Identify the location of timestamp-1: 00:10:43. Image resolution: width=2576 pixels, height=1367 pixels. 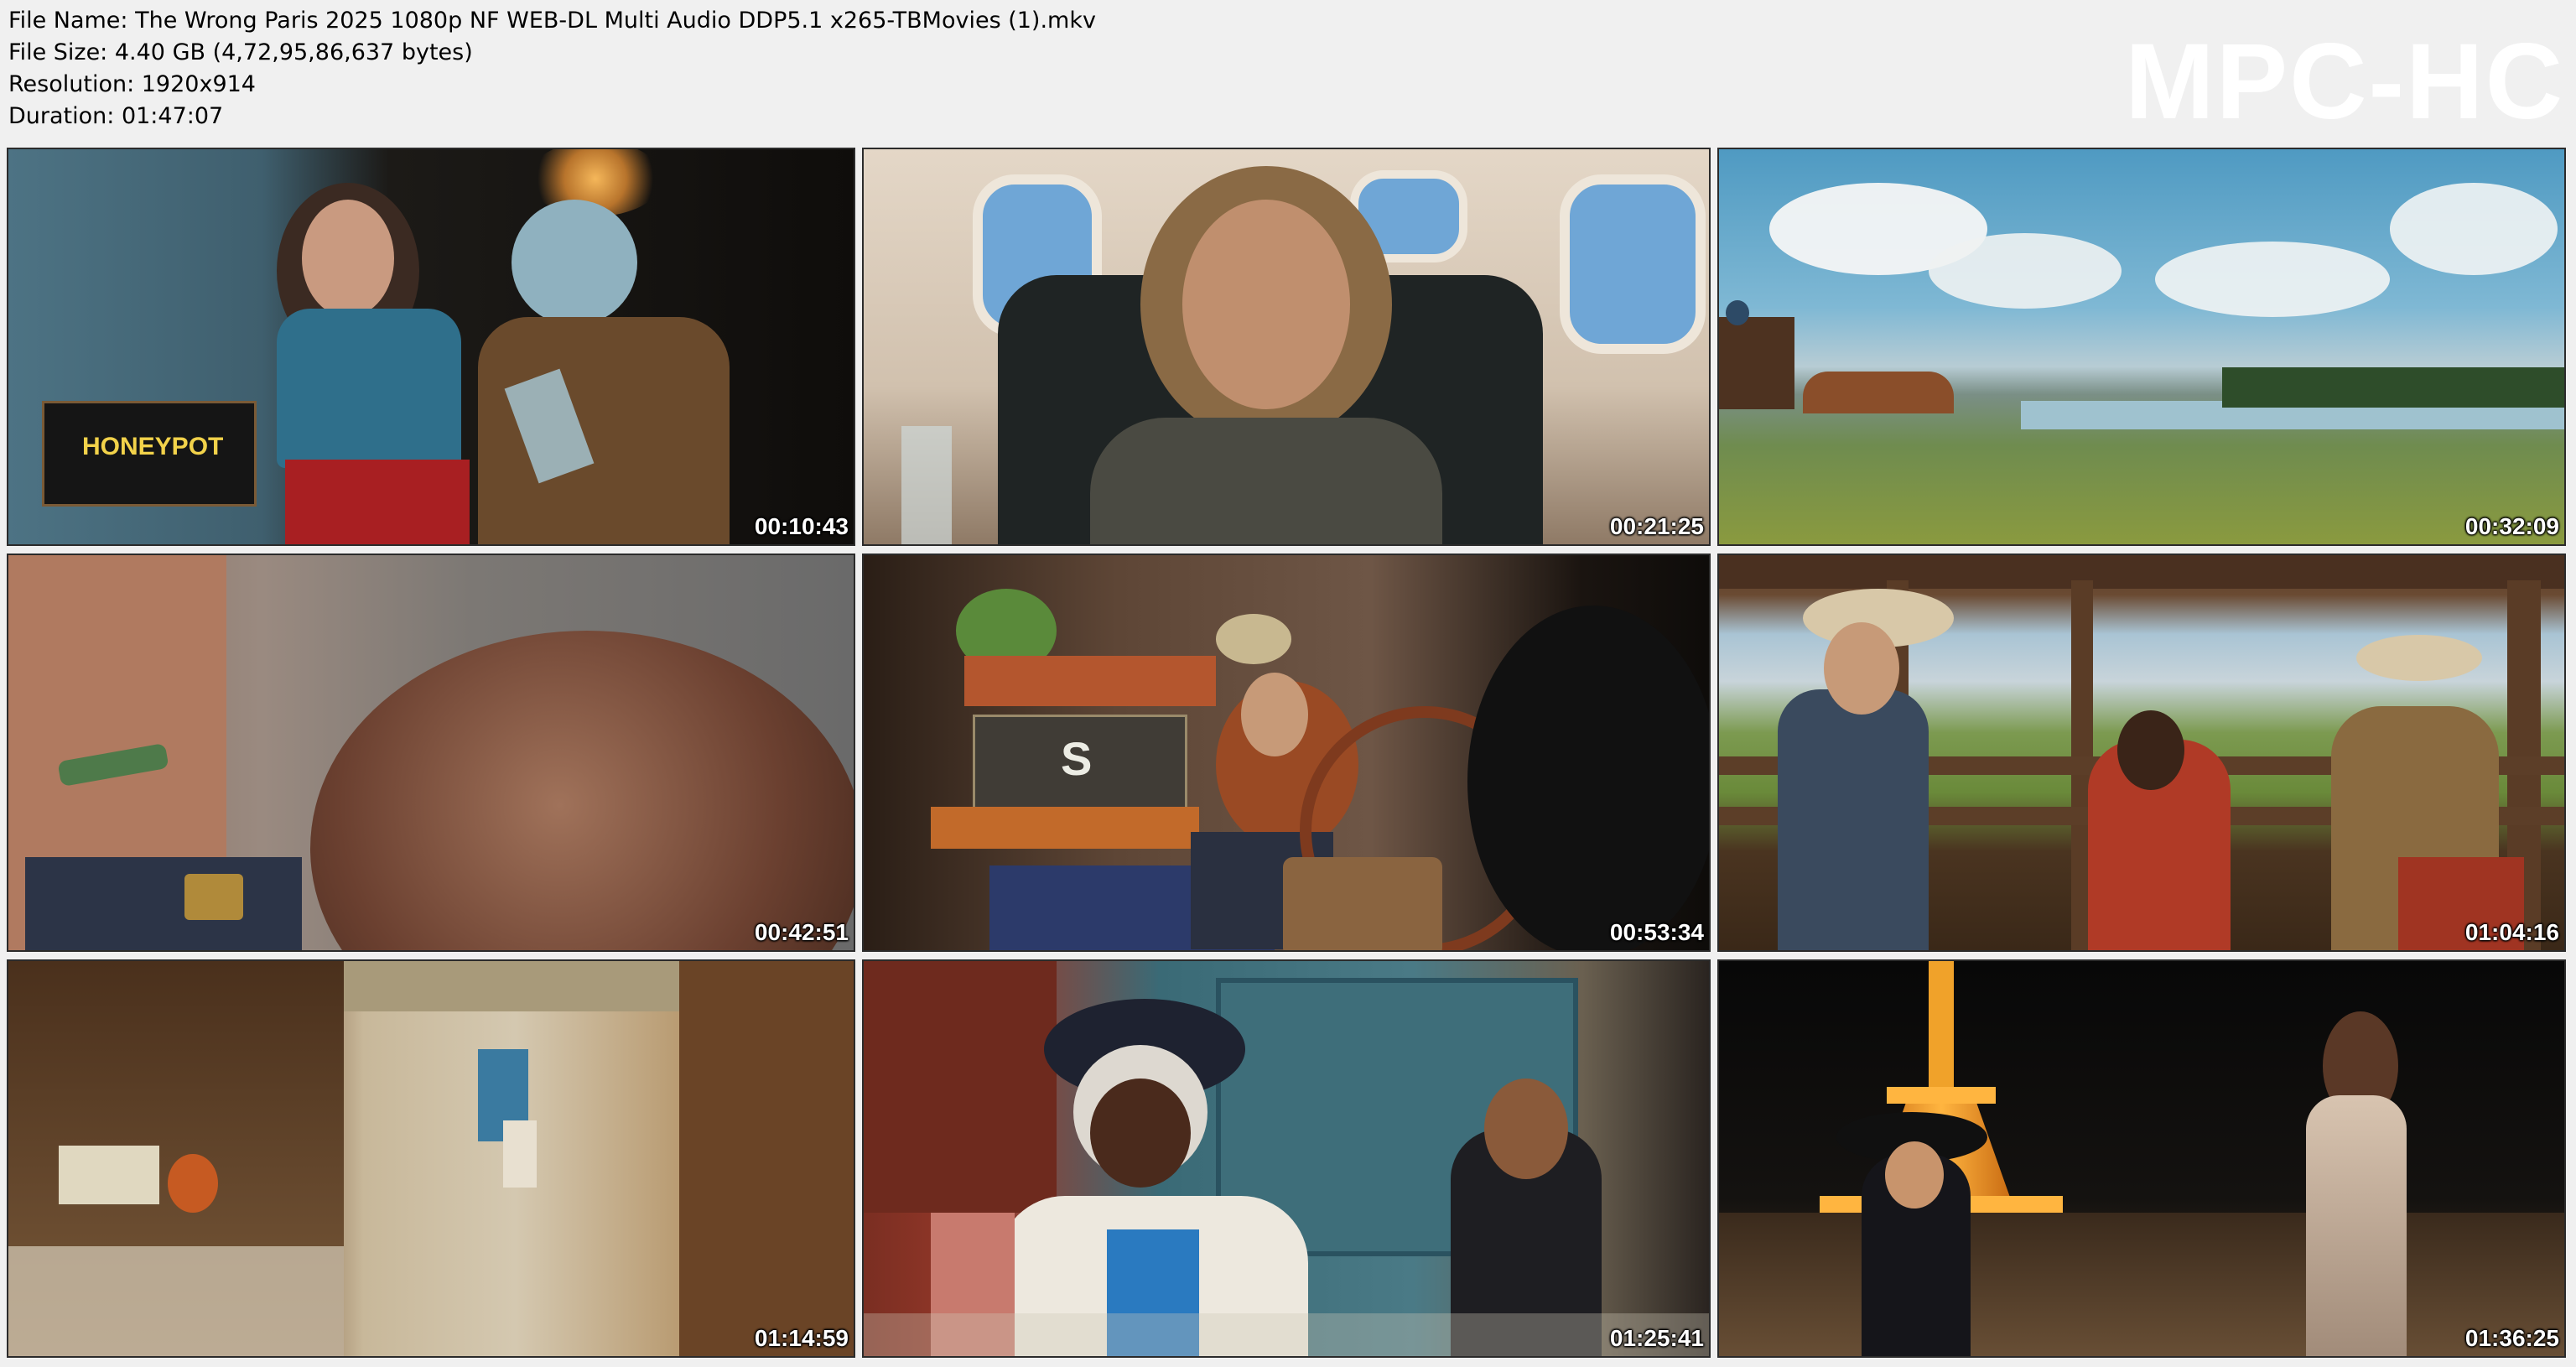
(801, 526).